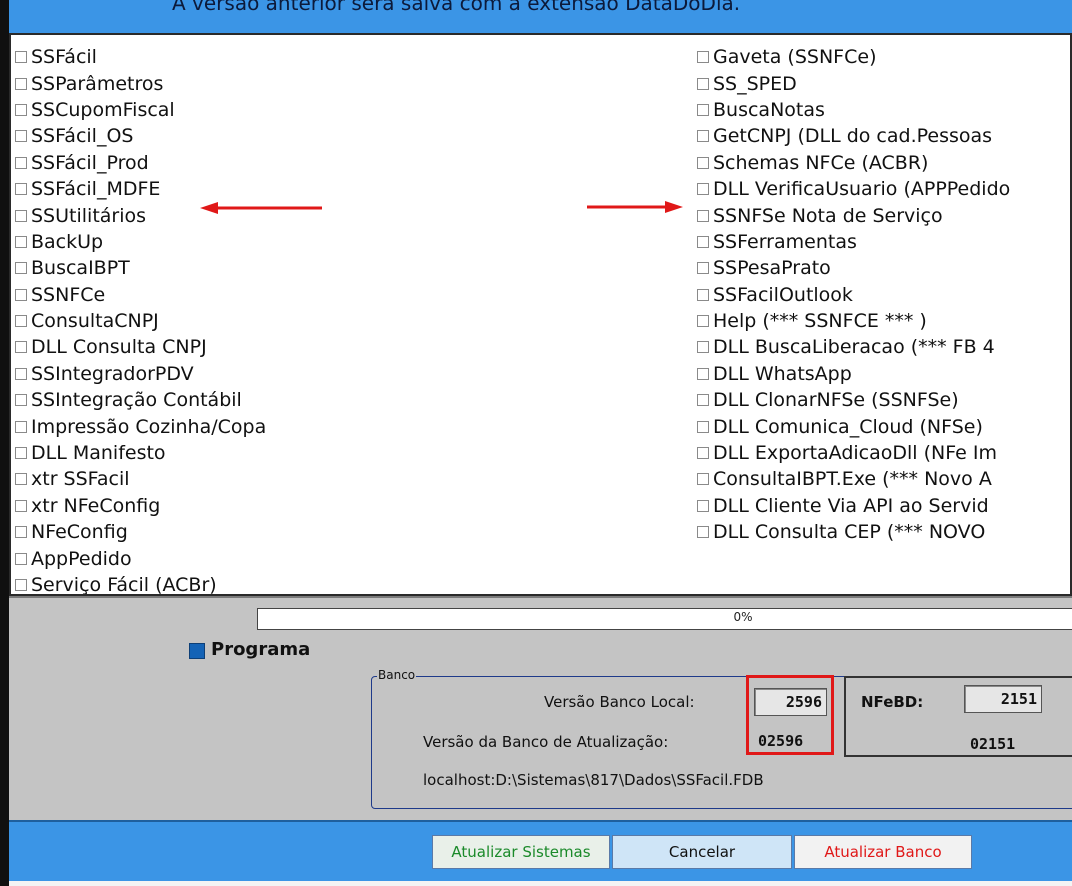 The height and width of the screenshot is (886, 1072). What do you see at coordinates (743, 617) in the screenshot?
I see `progress-label: 0%` at bounding box center [743, 617].